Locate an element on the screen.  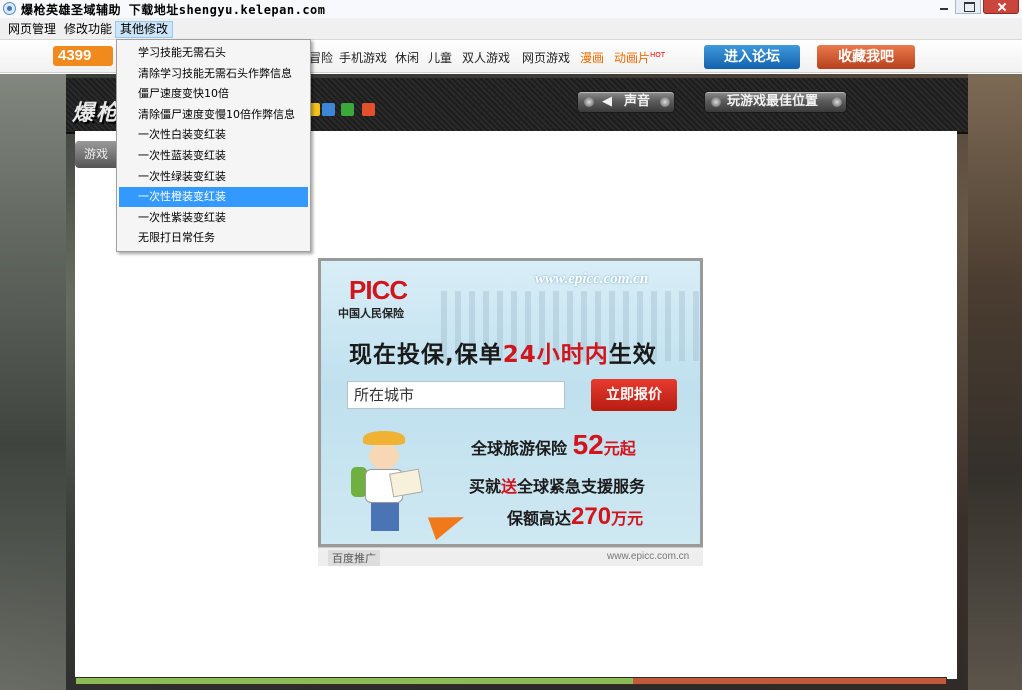
nav-link-two-player: 双人游戏 is located at coordinates (486, 57).